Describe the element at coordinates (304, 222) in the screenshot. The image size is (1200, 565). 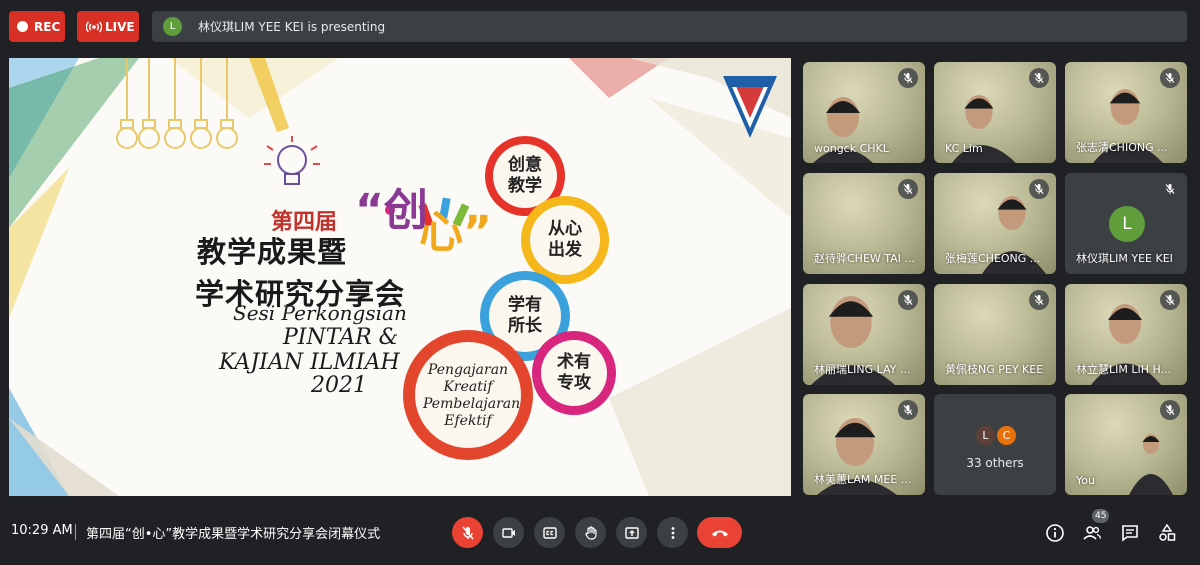
I see `slide-edition-label: 第四届` at that location.